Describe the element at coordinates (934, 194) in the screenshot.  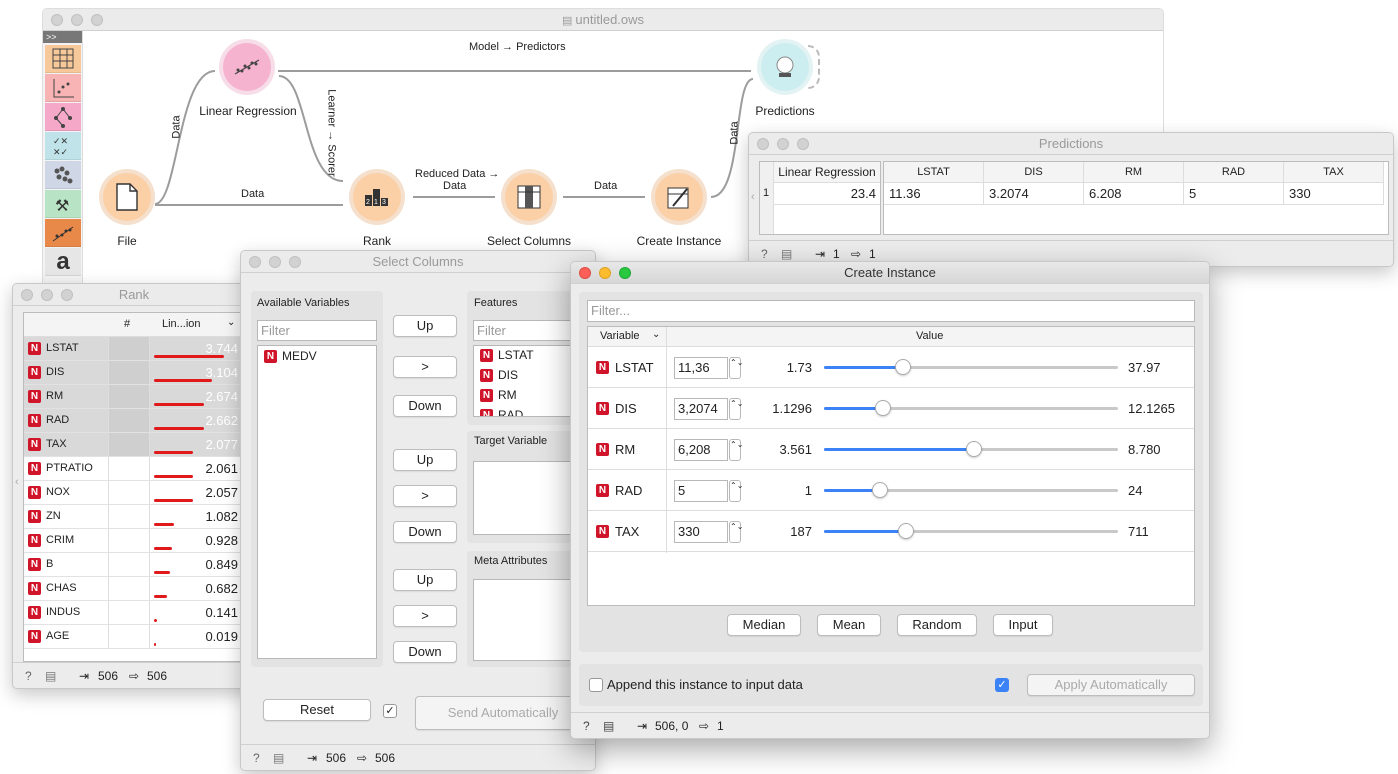
I see `predictions-cell: 11.36` at that location.